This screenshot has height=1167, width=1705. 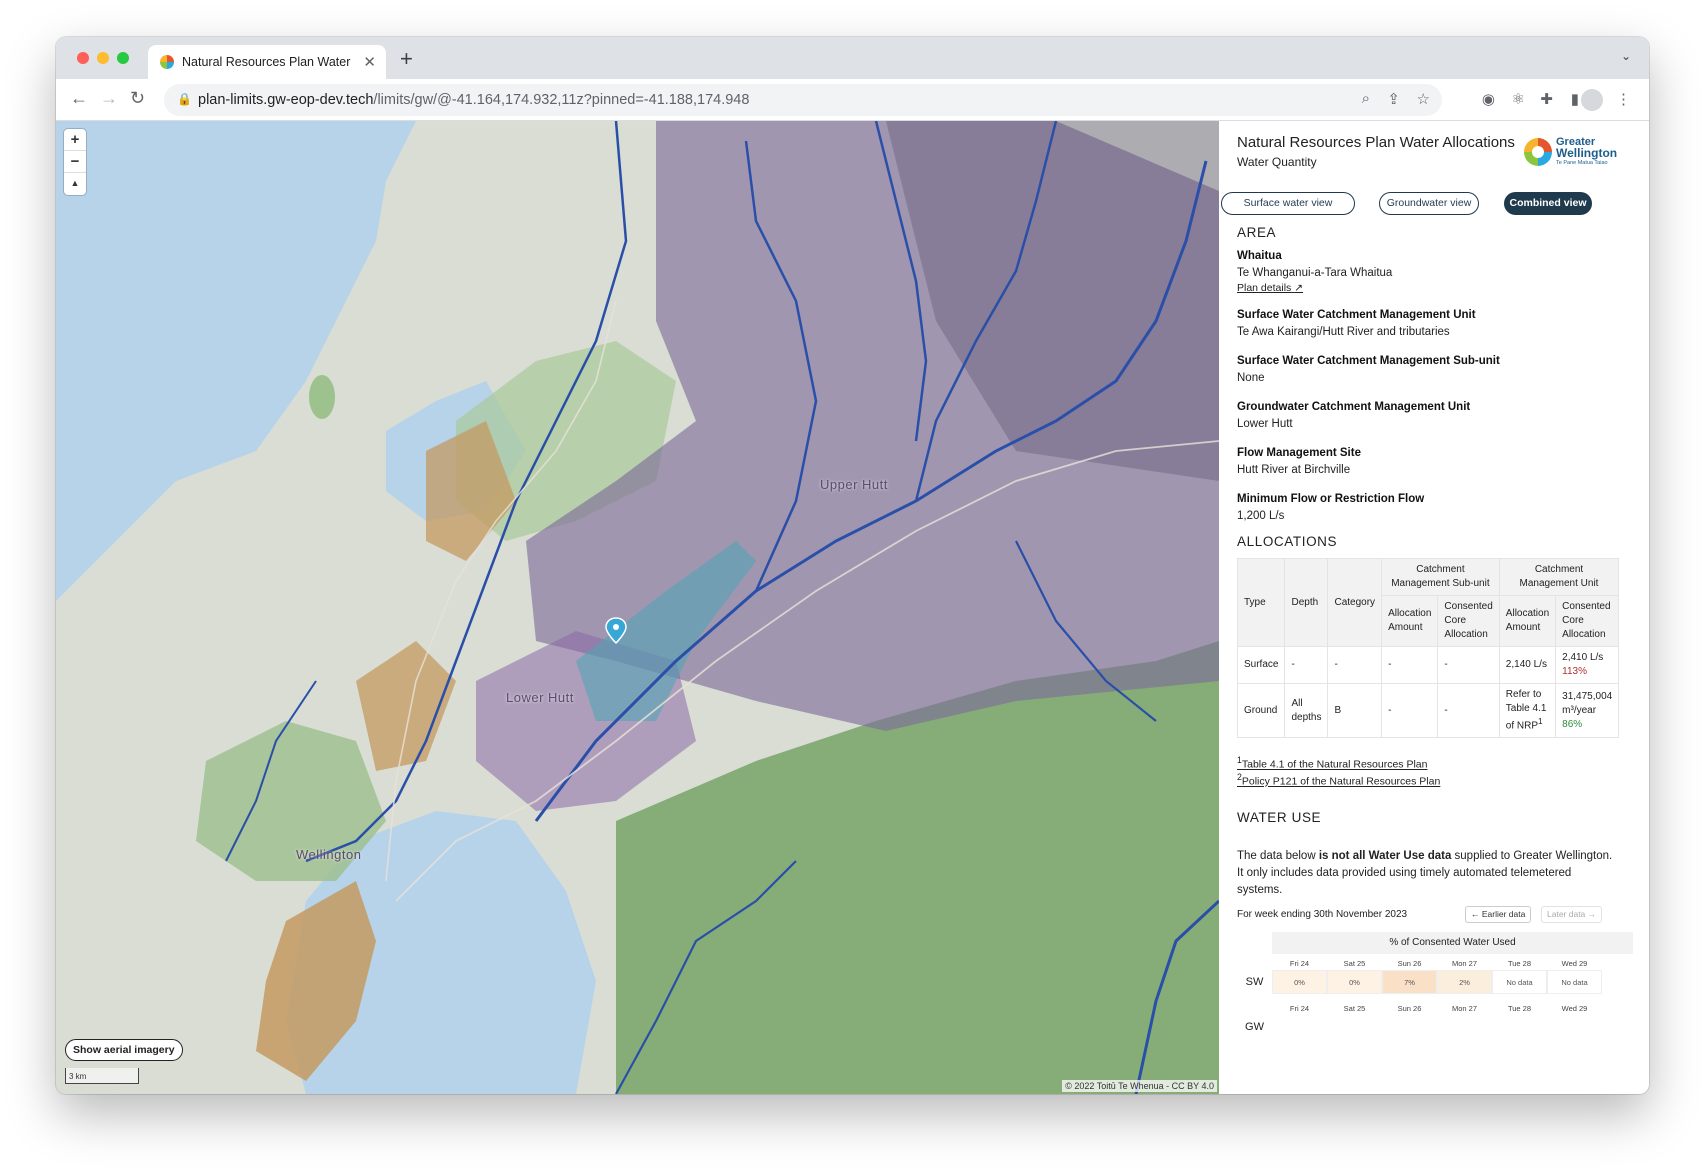 I want to click on react-devtools-icon: ⚛, so click(x=1518, y=99).